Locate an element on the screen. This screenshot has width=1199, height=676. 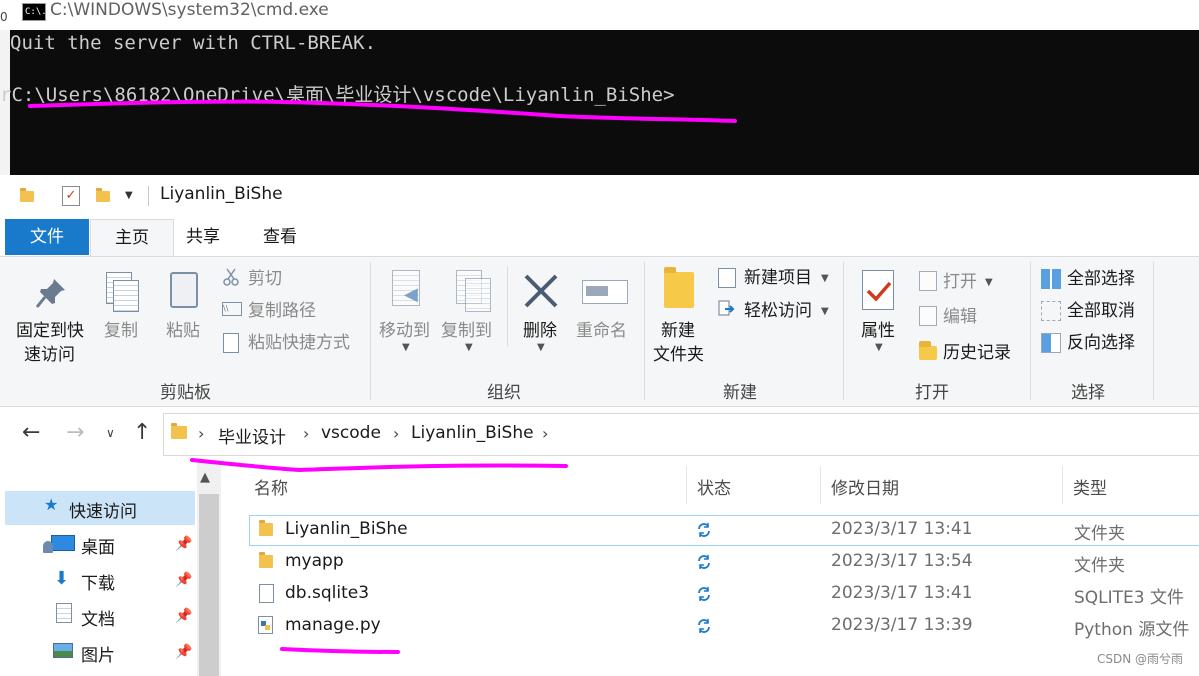
tab-share: 共享 is located at coordinates (203, 237).